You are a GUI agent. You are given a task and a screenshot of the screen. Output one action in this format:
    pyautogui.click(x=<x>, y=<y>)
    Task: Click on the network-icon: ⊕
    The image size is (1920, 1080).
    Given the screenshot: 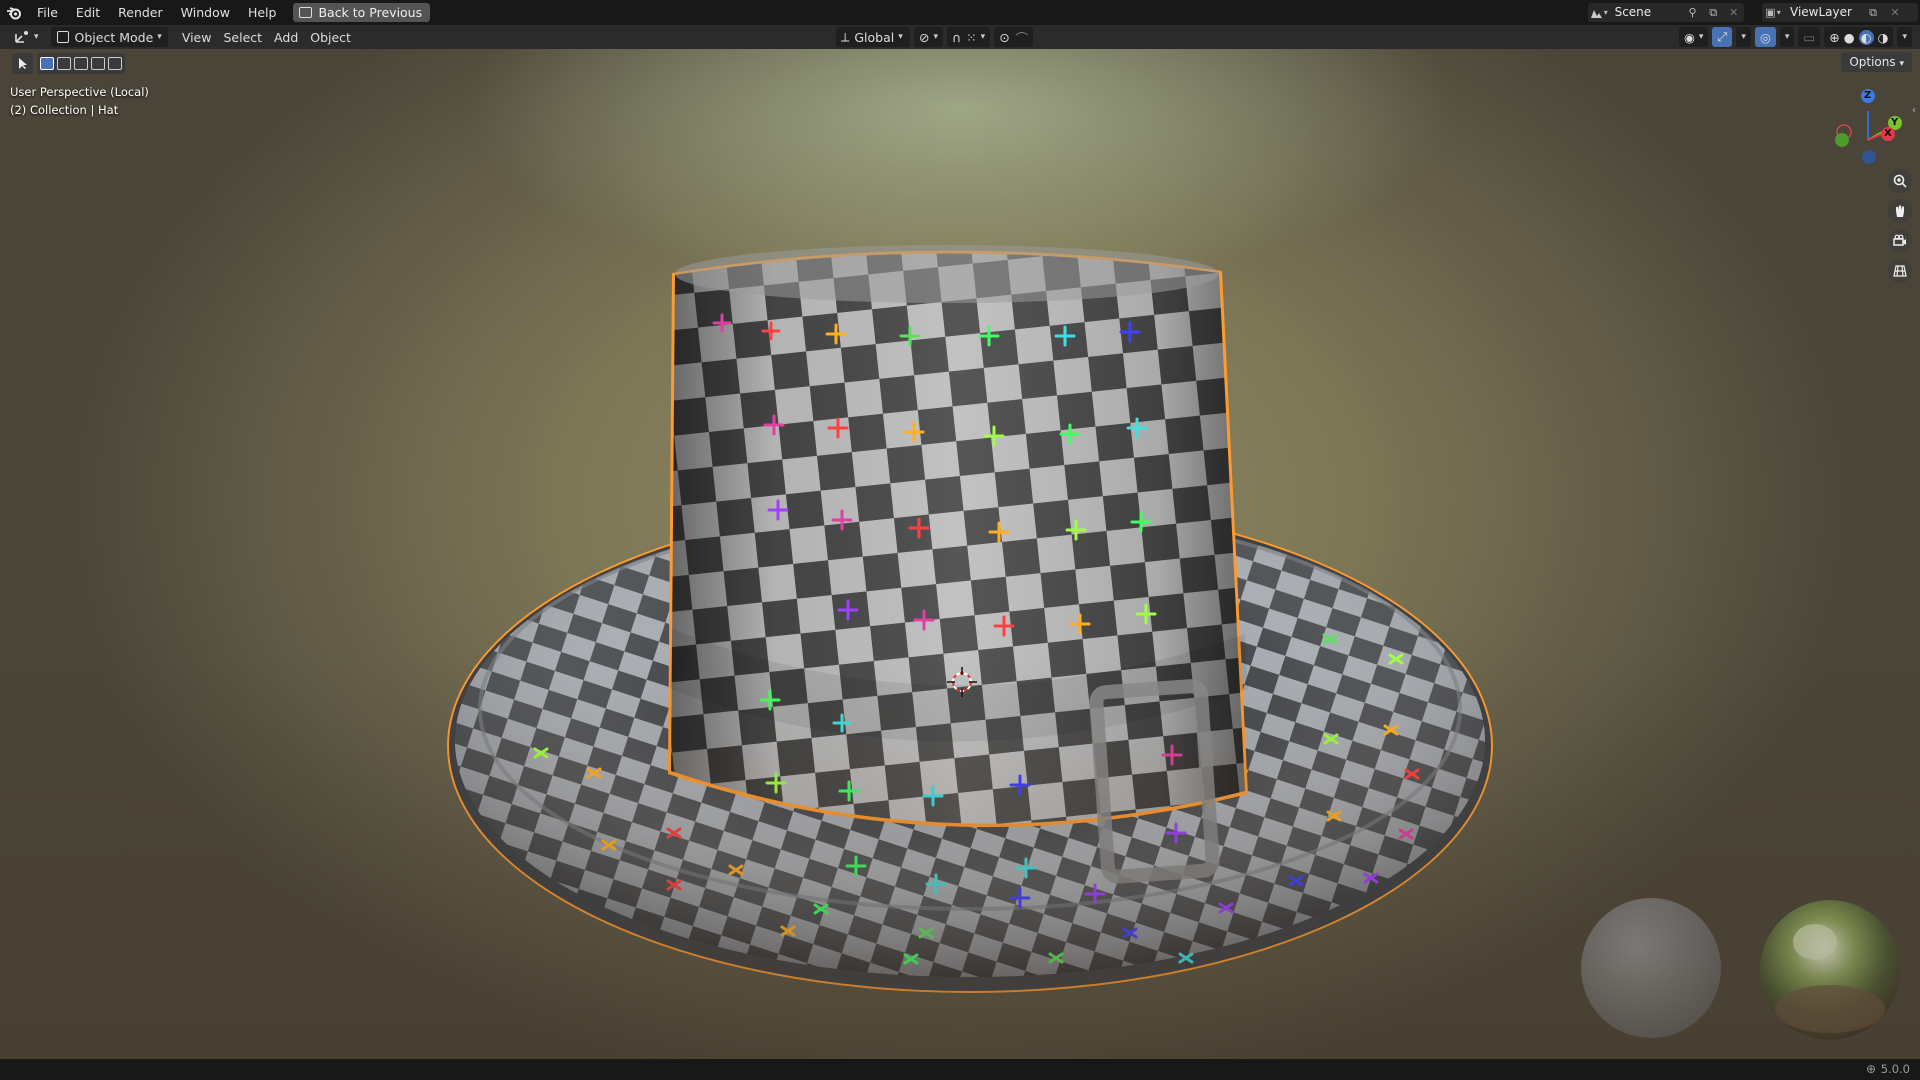 What is the action you would take?
    pyautogui.click(x=1870, y=1069)
    